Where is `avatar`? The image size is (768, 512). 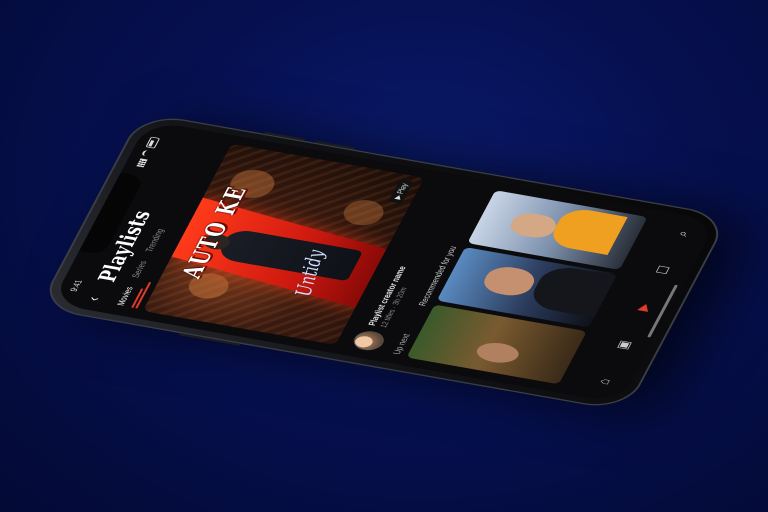
avatar is located at coordinates (368, 341).